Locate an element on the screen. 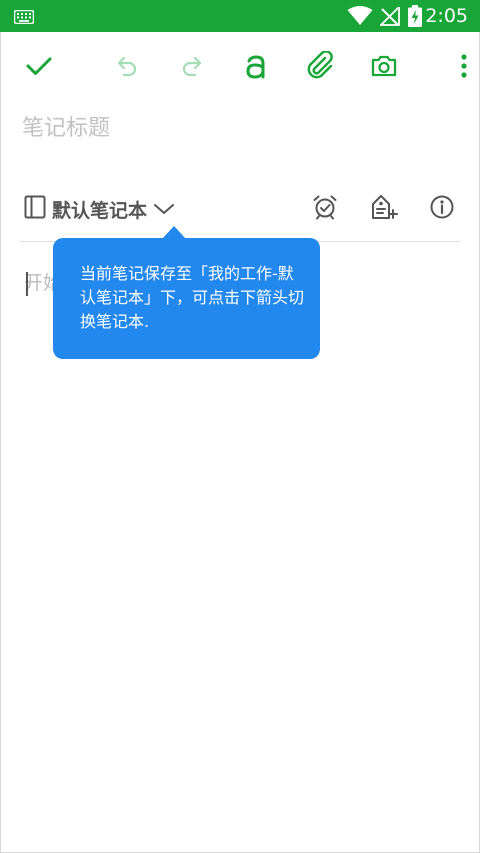 The width and height of the screenshot is (480, 853). more-vert-icon is located at coordinates (464, 68).